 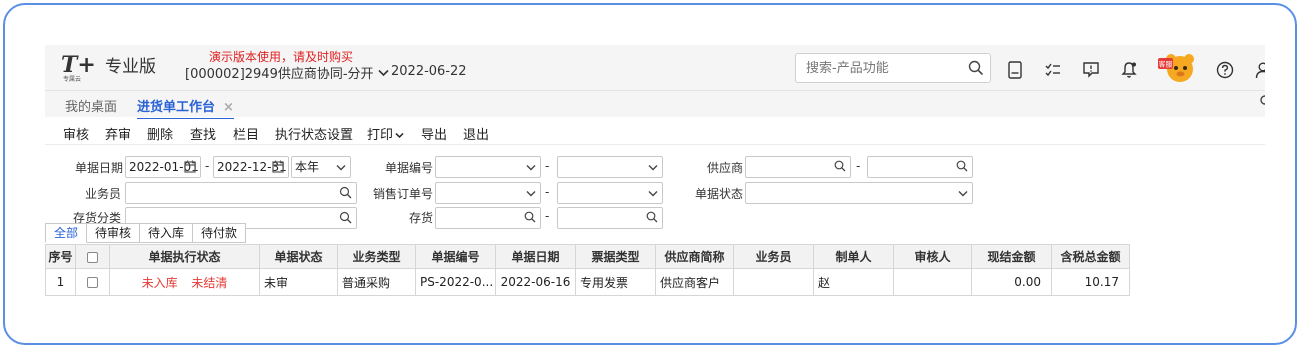 What do you see at coordinates (228, 107) in the screenshot?
I see `close-icon: ×` at bounding box center [228, 107].